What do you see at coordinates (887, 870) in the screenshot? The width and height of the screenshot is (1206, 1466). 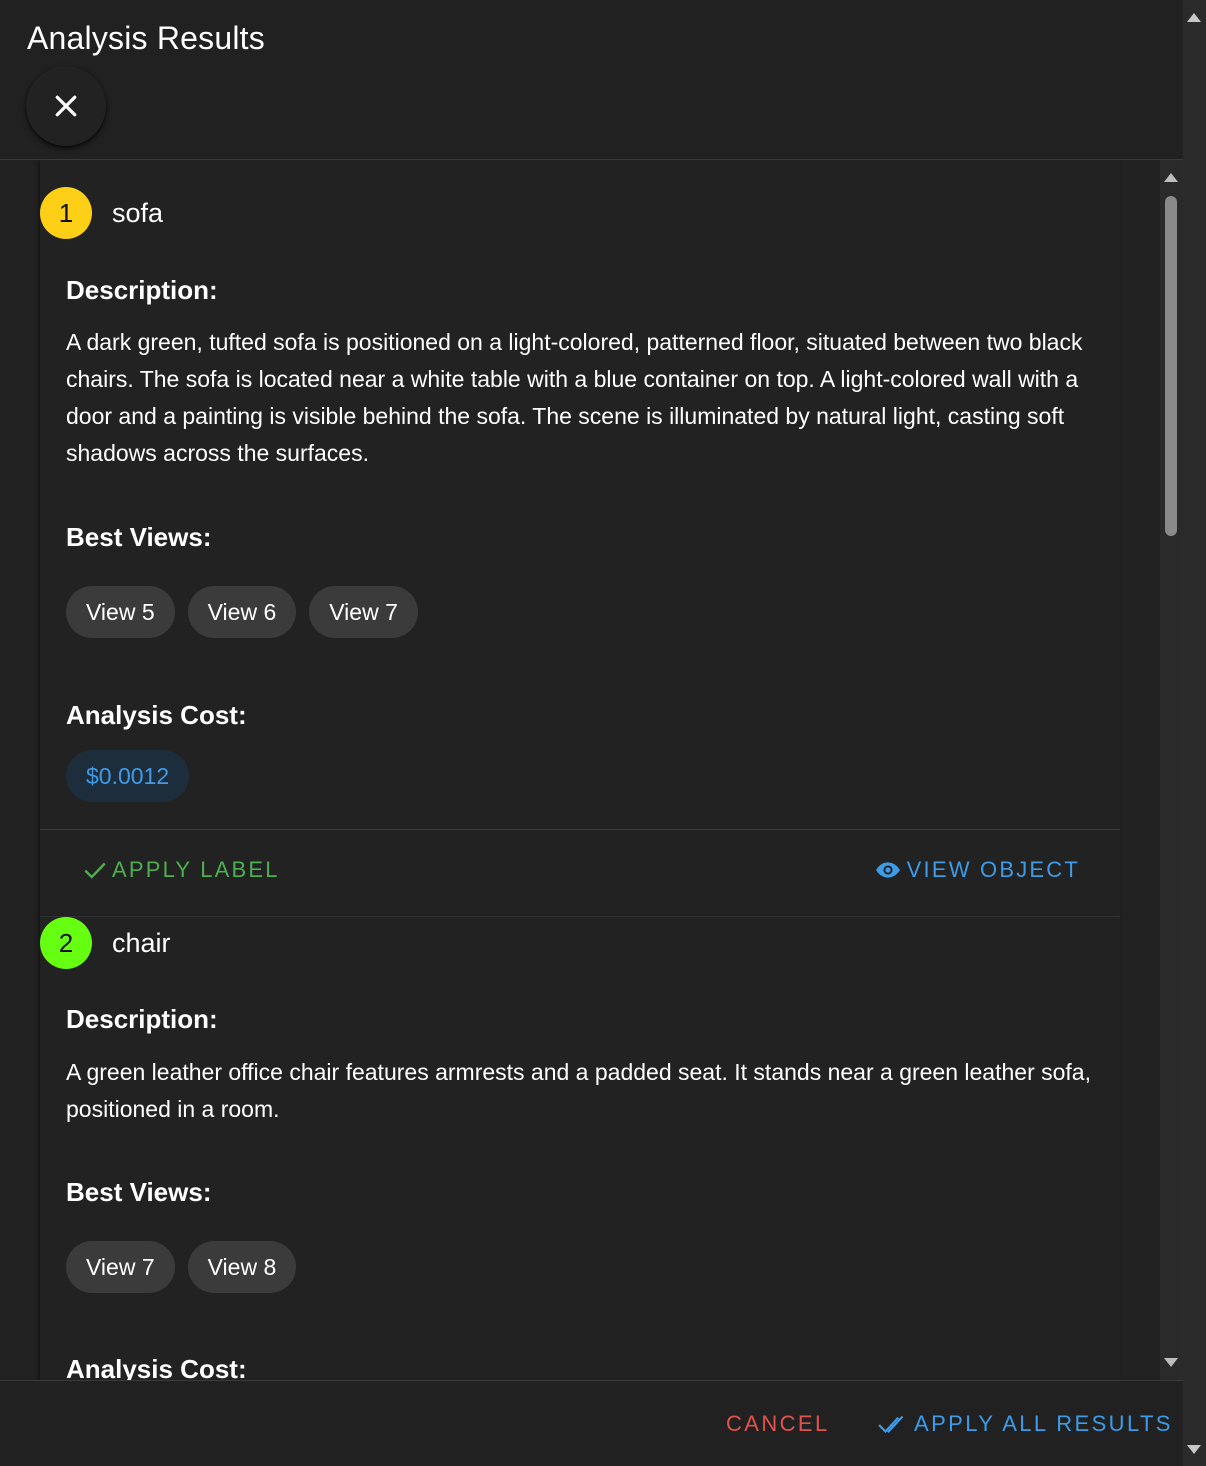 I see `eye-icon` at bounding box center [887, 870].